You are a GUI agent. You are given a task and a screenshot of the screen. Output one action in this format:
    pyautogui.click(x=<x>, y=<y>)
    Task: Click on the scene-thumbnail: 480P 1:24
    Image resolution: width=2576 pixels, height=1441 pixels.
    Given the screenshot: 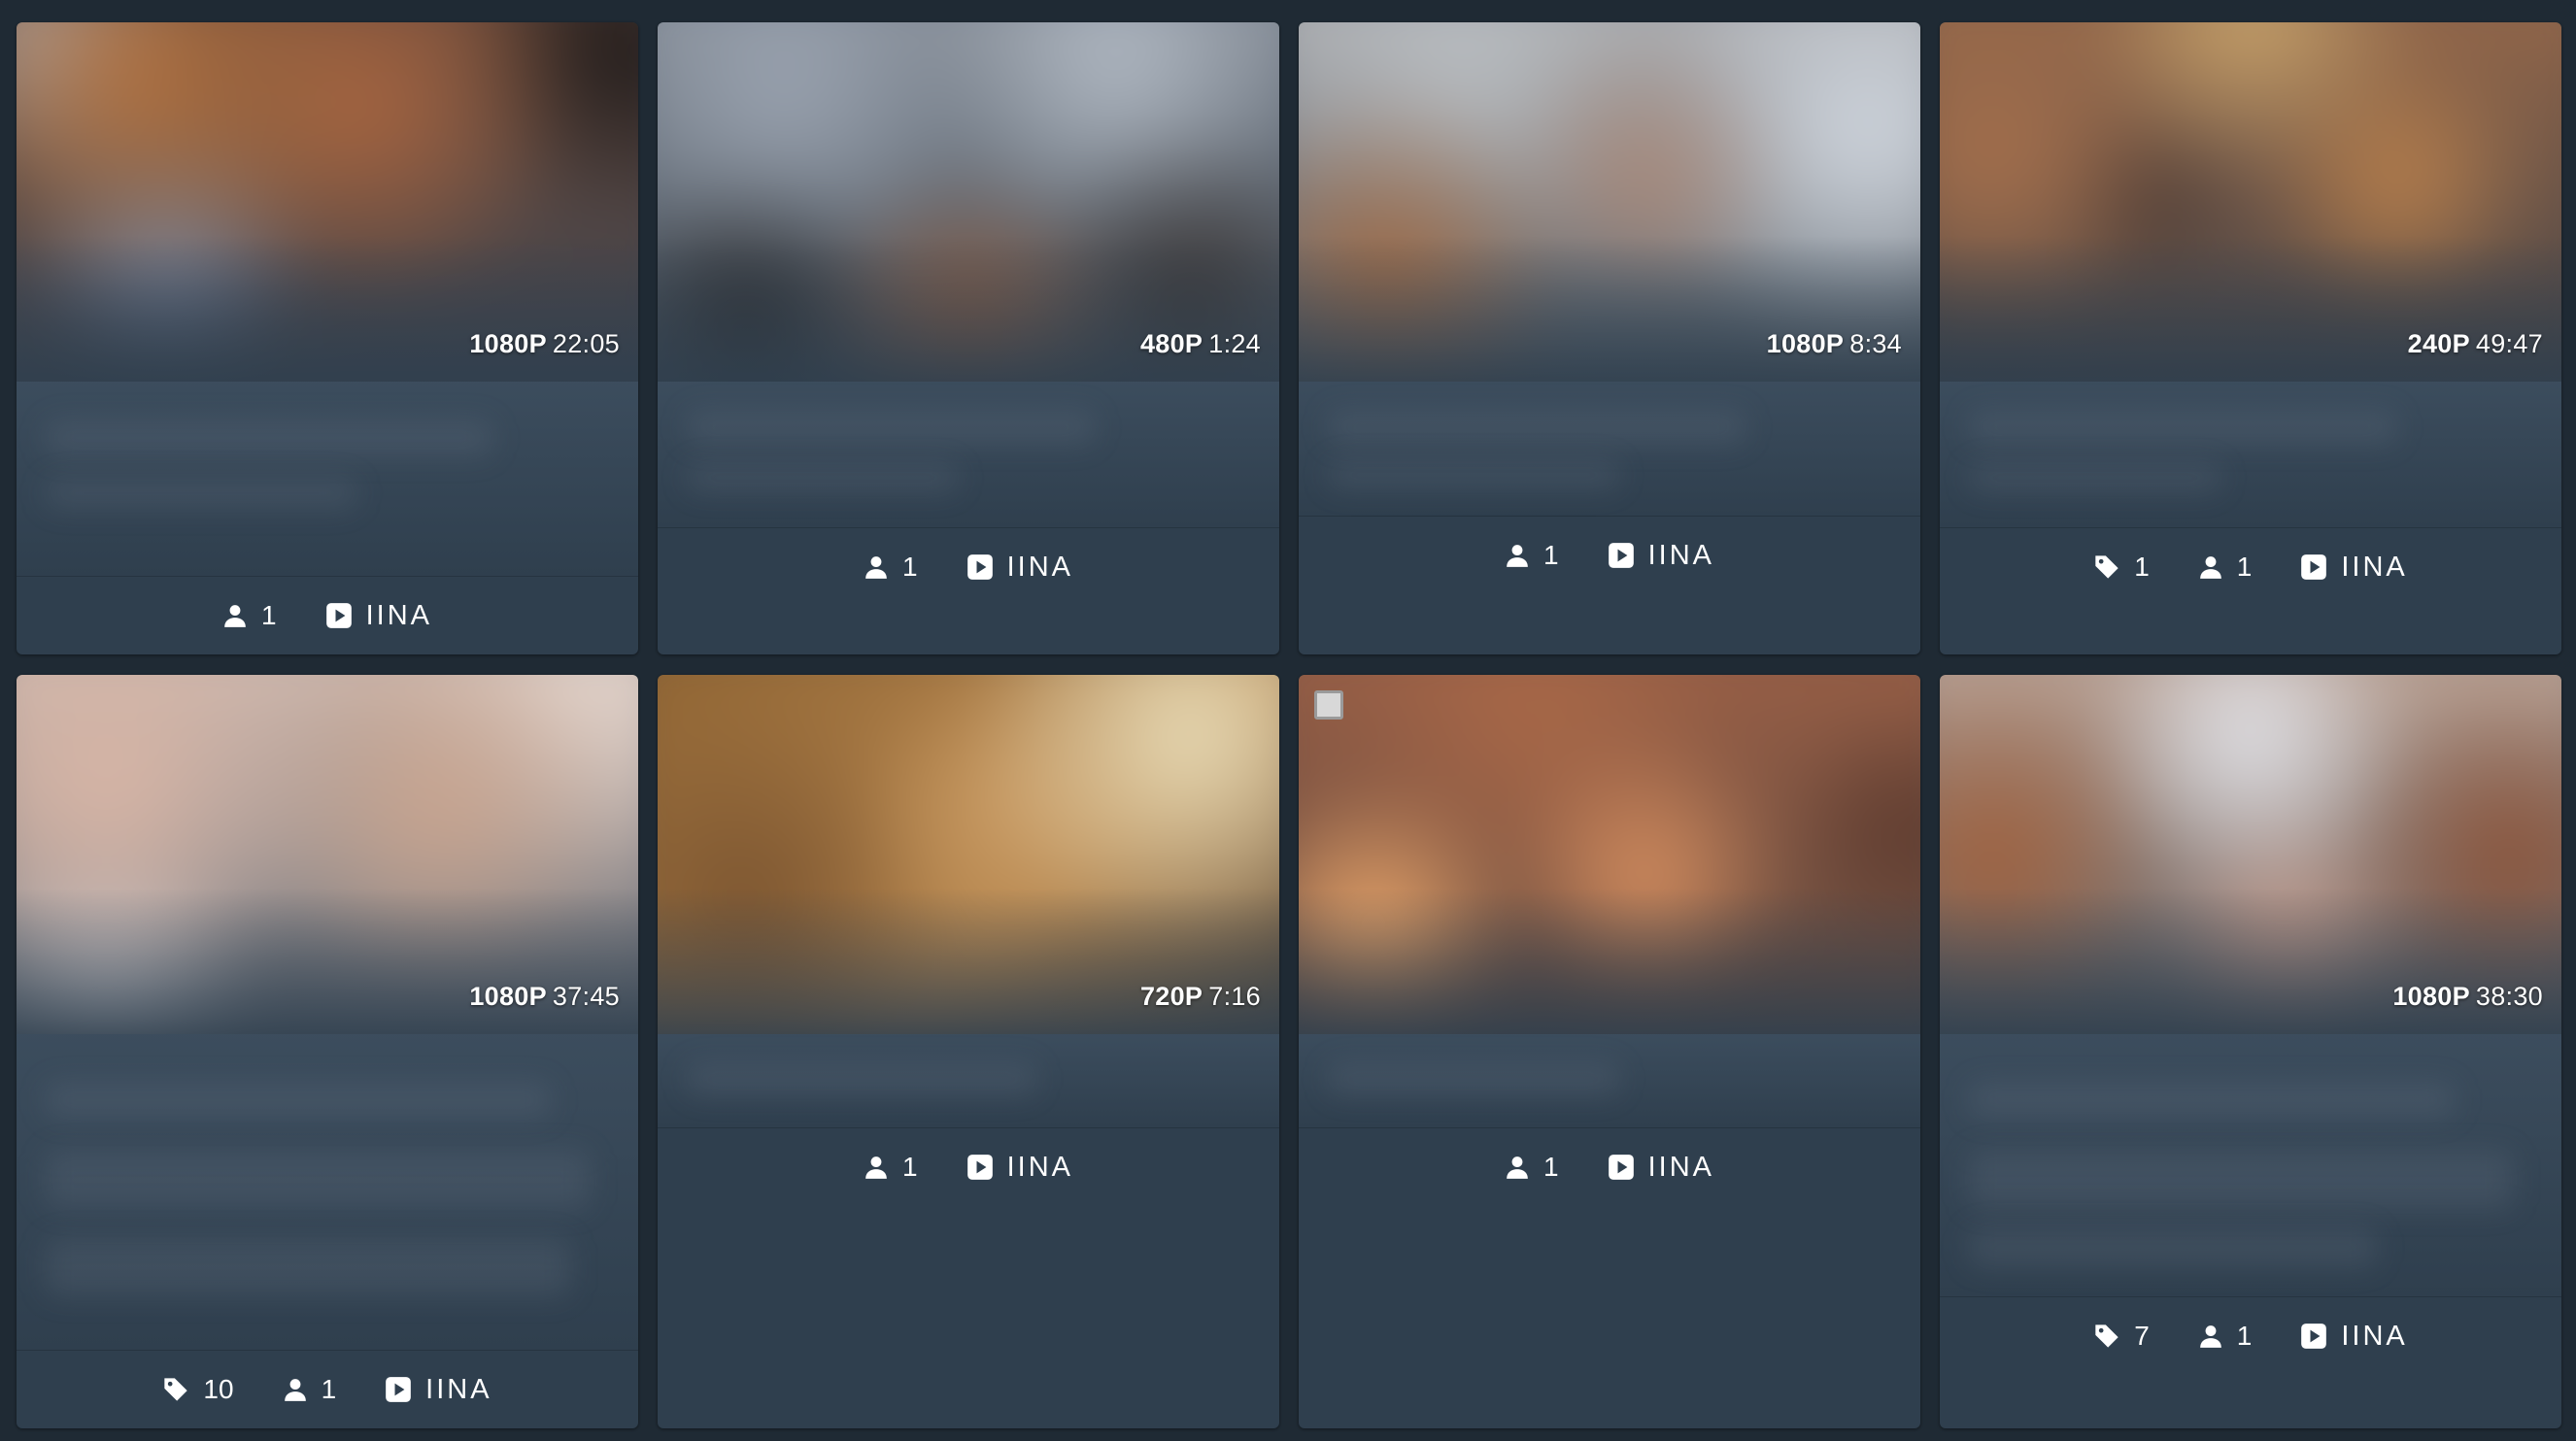 What is the action you would take?
    pyautogui.click(x=968, y=202)
    